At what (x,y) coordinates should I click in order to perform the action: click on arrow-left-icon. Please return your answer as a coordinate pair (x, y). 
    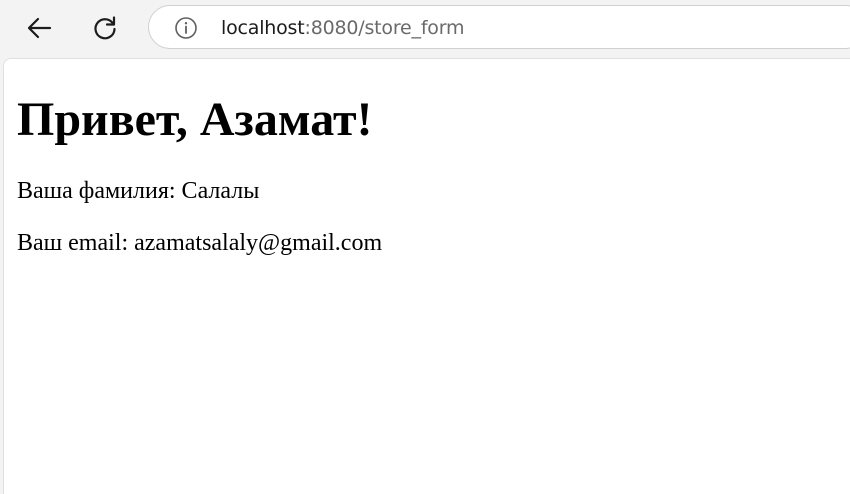
    Looking at the image, I should click on (39, 28).